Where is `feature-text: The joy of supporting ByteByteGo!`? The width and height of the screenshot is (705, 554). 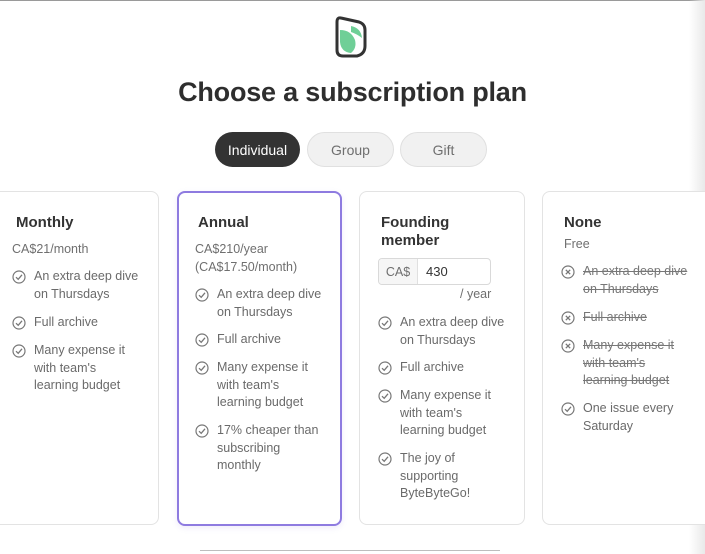
feature-text: The joy of supporting ByteByteGo! is located at coordinates (435, 475).